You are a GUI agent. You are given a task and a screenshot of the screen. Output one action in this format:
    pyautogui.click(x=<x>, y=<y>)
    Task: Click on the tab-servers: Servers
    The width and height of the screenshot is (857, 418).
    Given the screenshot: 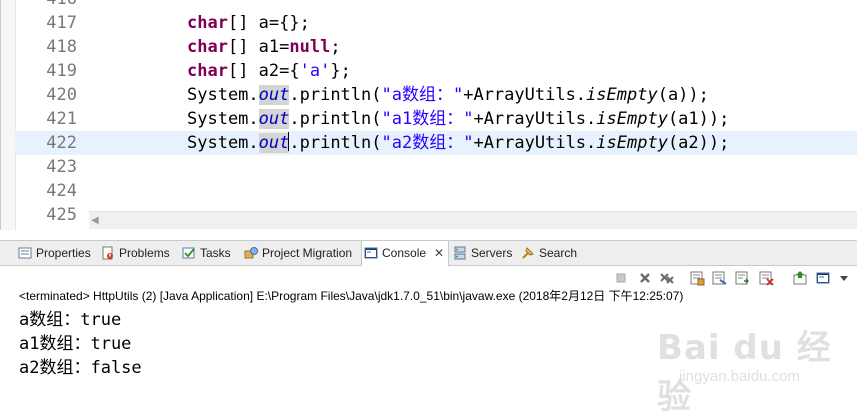 What is the action you would take?
    pyautogui.click(x=482, y=253)
    